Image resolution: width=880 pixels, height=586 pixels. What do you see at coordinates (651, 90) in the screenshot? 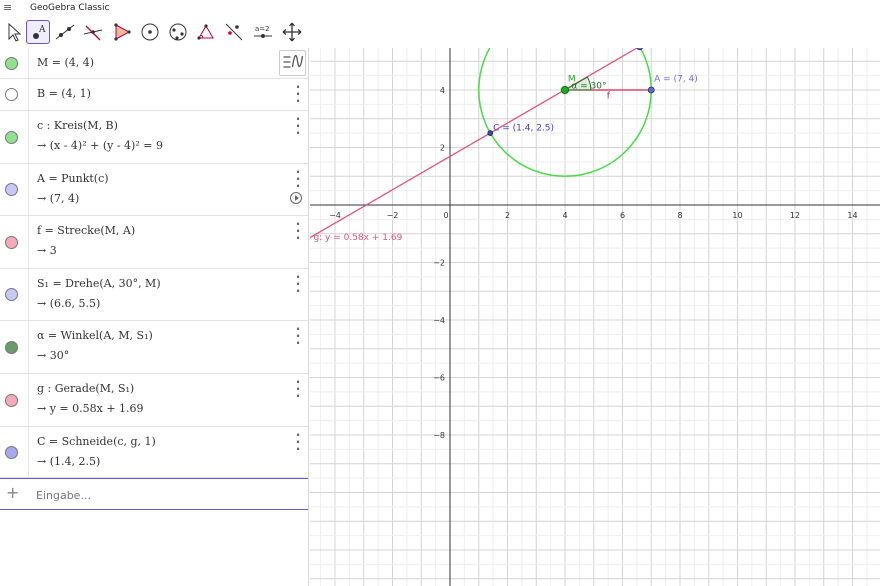
I see `point-A` at bounding box center [651, 90].